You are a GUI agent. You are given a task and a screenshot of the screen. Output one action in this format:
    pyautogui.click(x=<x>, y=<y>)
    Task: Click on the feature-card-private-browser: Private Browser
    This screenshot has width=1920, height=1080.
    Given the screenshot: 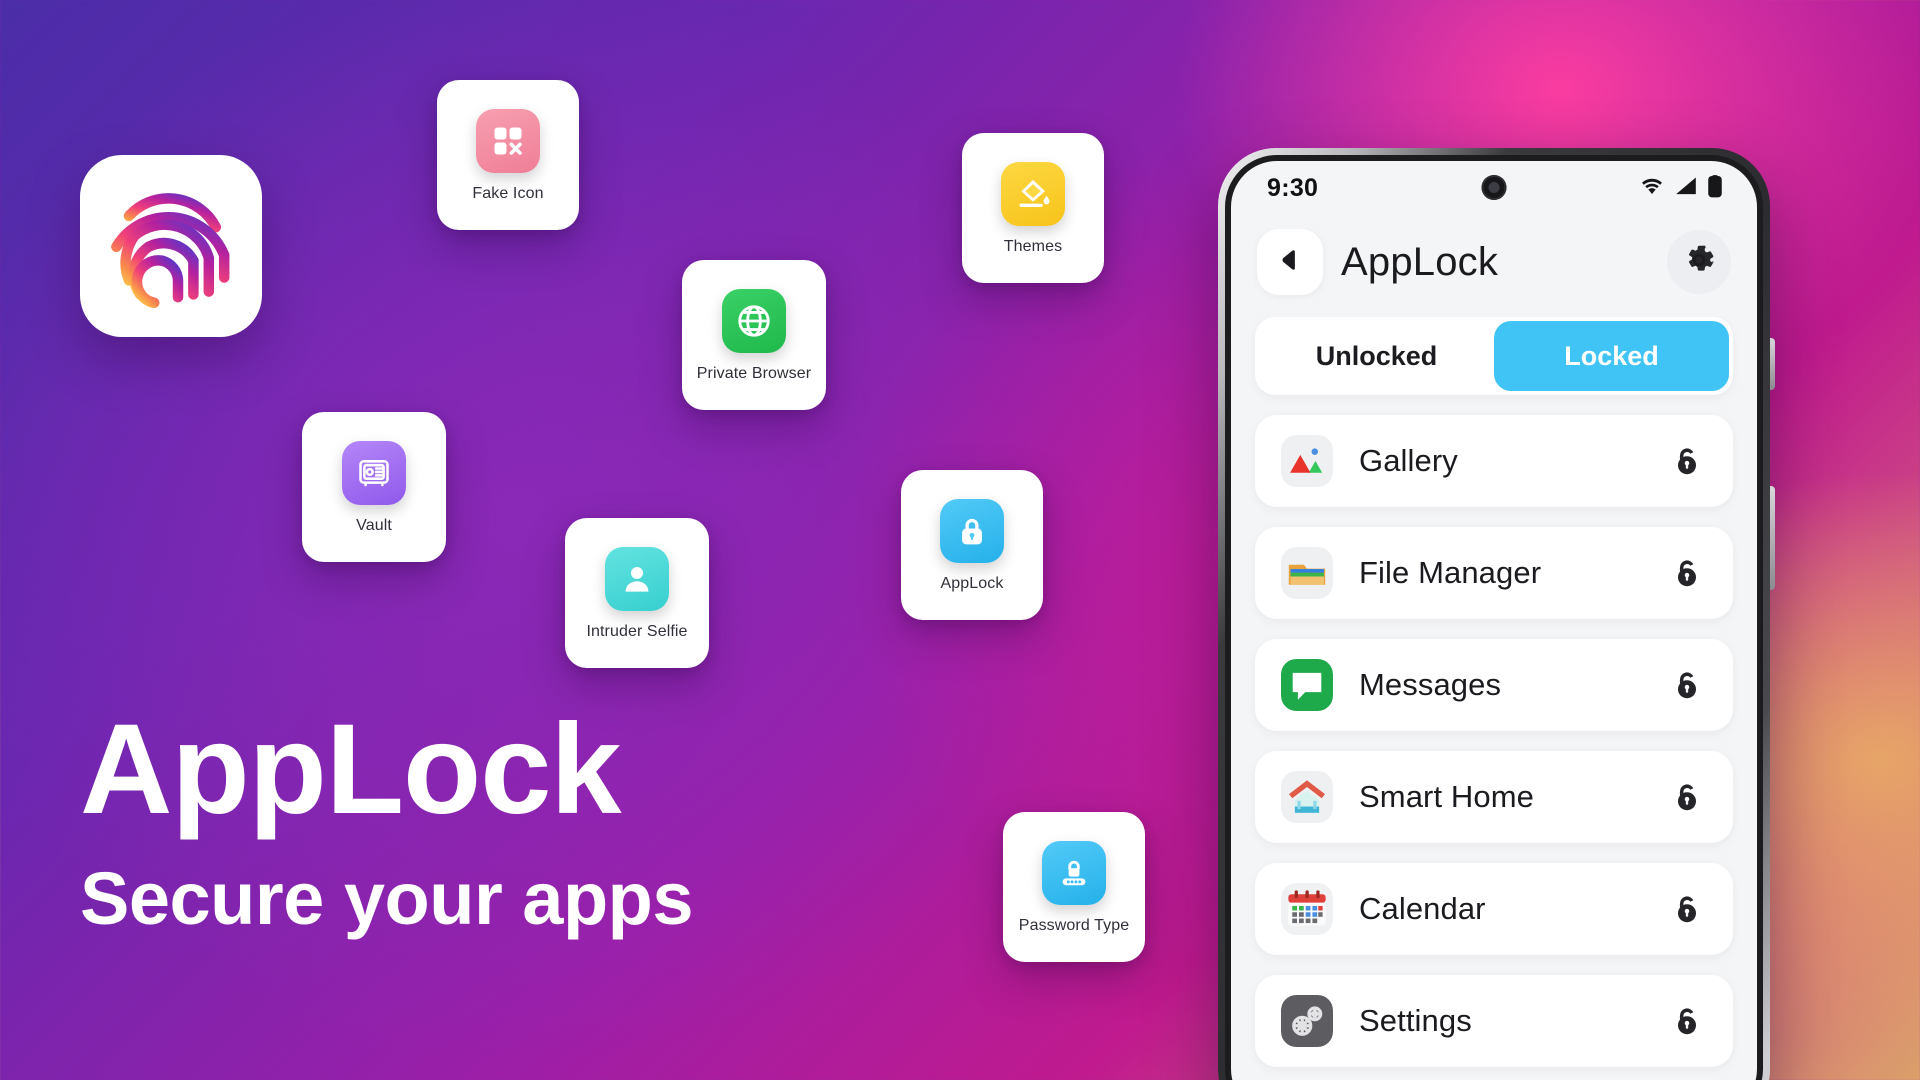 What is the action you would take?
    pyautogui.click(x=754, y=335)
    